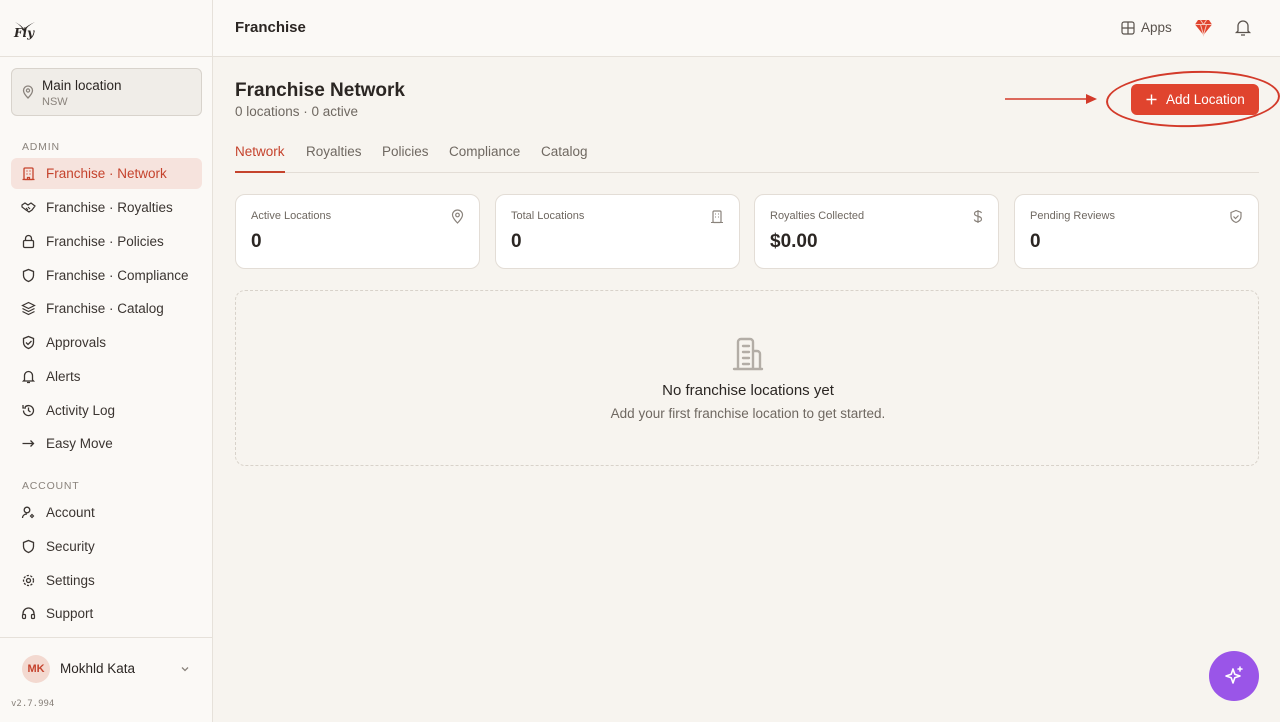 The image size is (1280, 722). What do you see at coordinates (76, 342) in the screenshot?
I see `sidebar-item-label: Approvals` at bounding box center [76, 342].